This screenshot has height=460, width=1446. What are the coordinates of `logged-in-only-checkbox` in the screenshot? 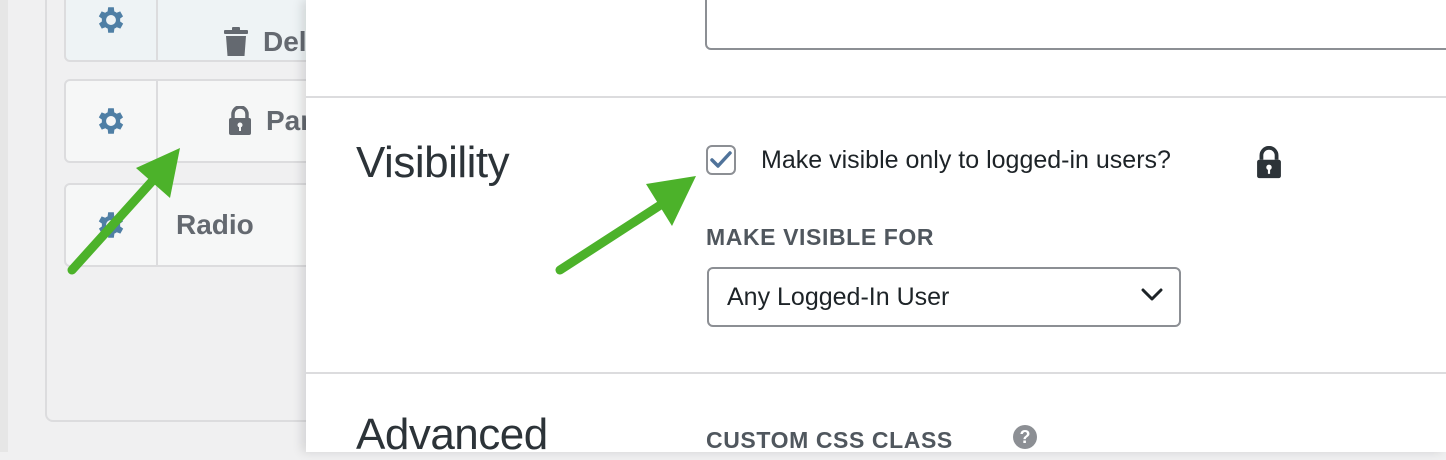 It's located at (721, 160).